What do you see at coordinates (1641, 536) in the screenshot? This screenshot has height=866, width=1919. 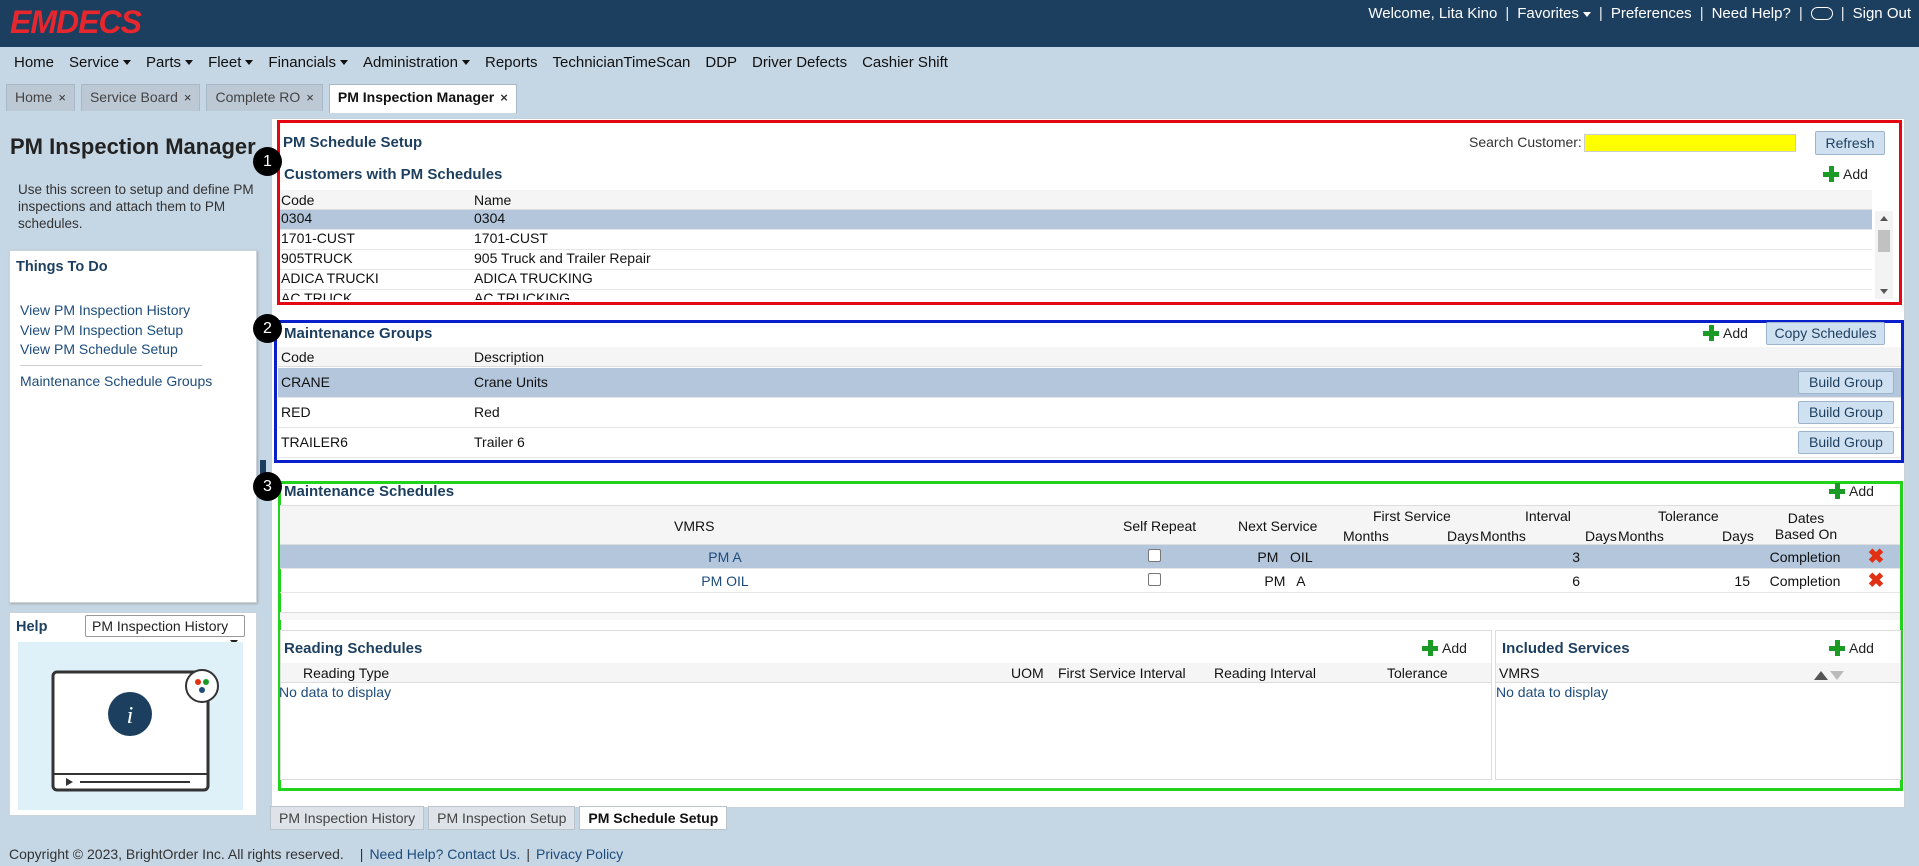 I see `column-header-tolerance-months: Months` at bounding box center [1641, 536].